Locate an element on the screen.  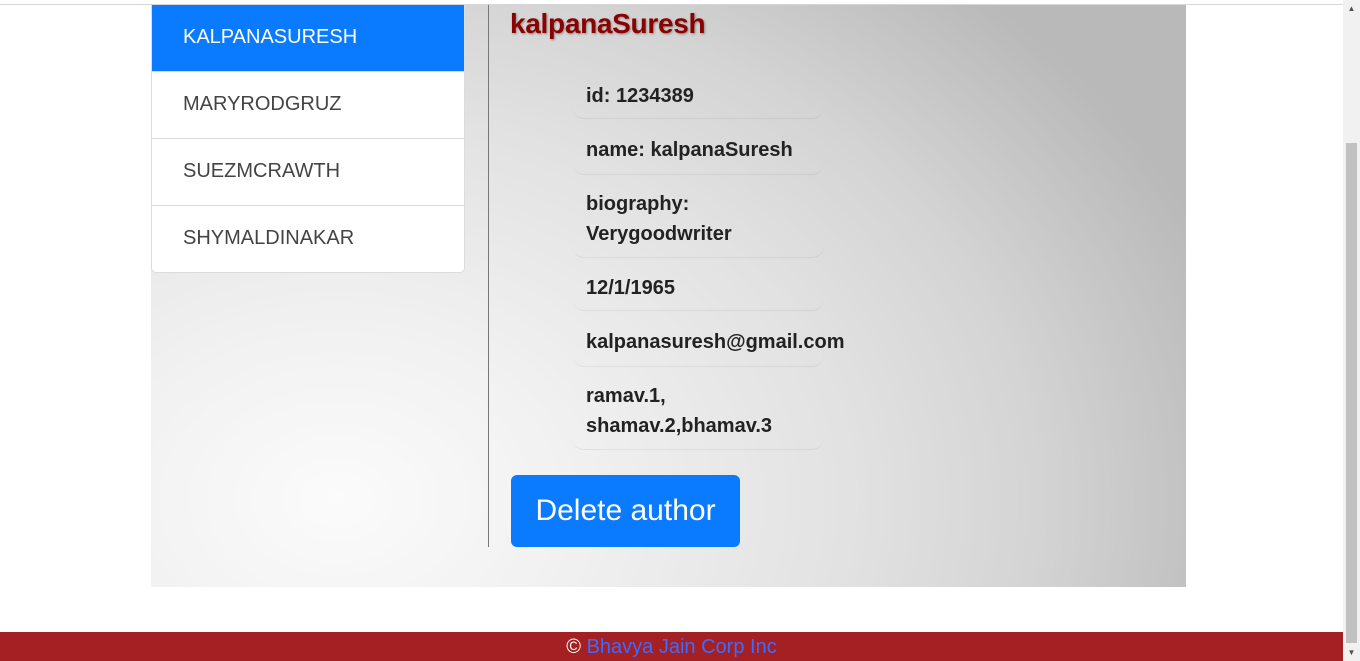
author-books: ramav.1, shamav.2,bhamav.3 is located at coordinates (698, 415).